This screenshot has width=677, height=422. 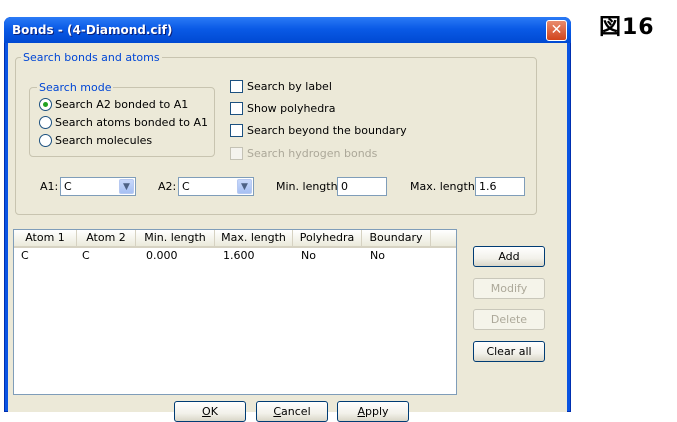 What do you see at coordinates (396, 238) in the screenshot?
I see `column-header: Boundary` at bounding box center [396, 238].